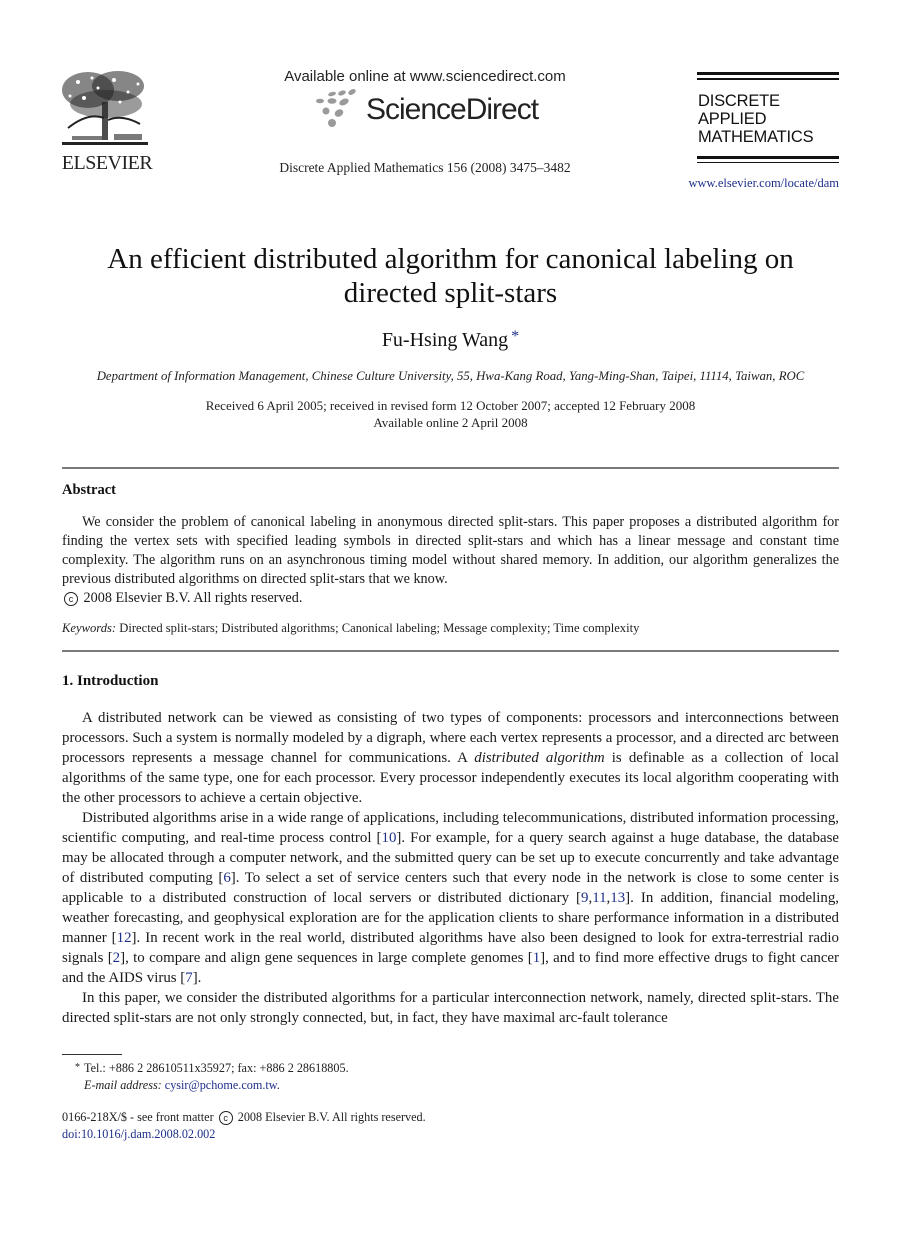 Image resolution: width=907 pixels, height=1238 pixels. What do you see at coordinates (331, 1117) in the screenshot?
I see `rights-text: 2008 Elsevier B.V. All rights reserved.` at bounding box center [331, 1117].